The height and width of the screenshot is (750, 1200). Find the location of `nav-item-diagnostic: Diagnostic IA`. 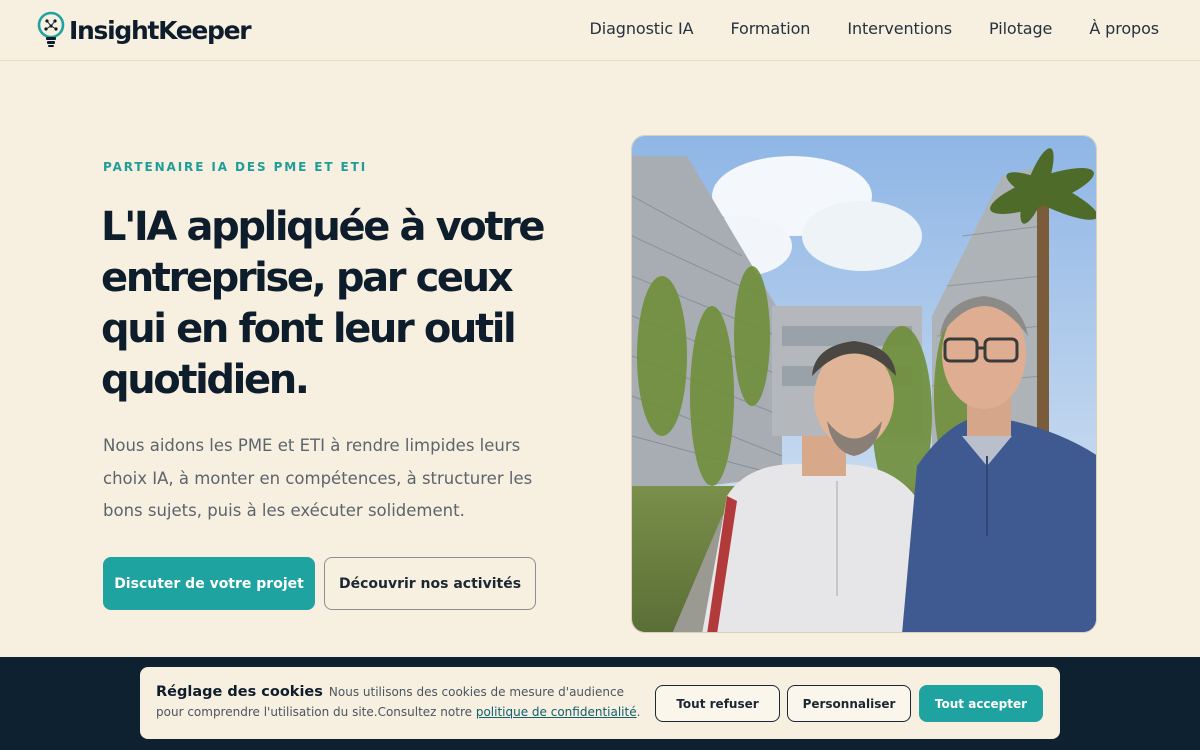

nav-item-diagnostic: Diagnostic IA is located at coordinates (642, 28).